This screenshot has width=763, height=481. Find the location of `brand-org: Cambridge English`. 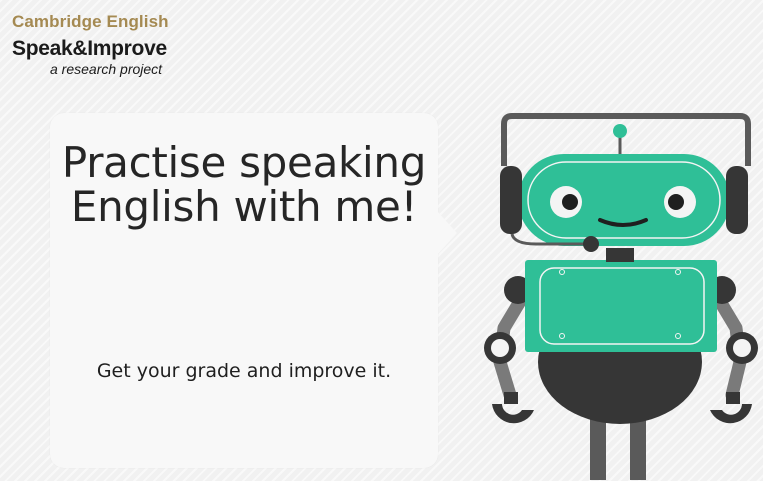

brand-org: Cambridge English is located at coordinates (90, 21).